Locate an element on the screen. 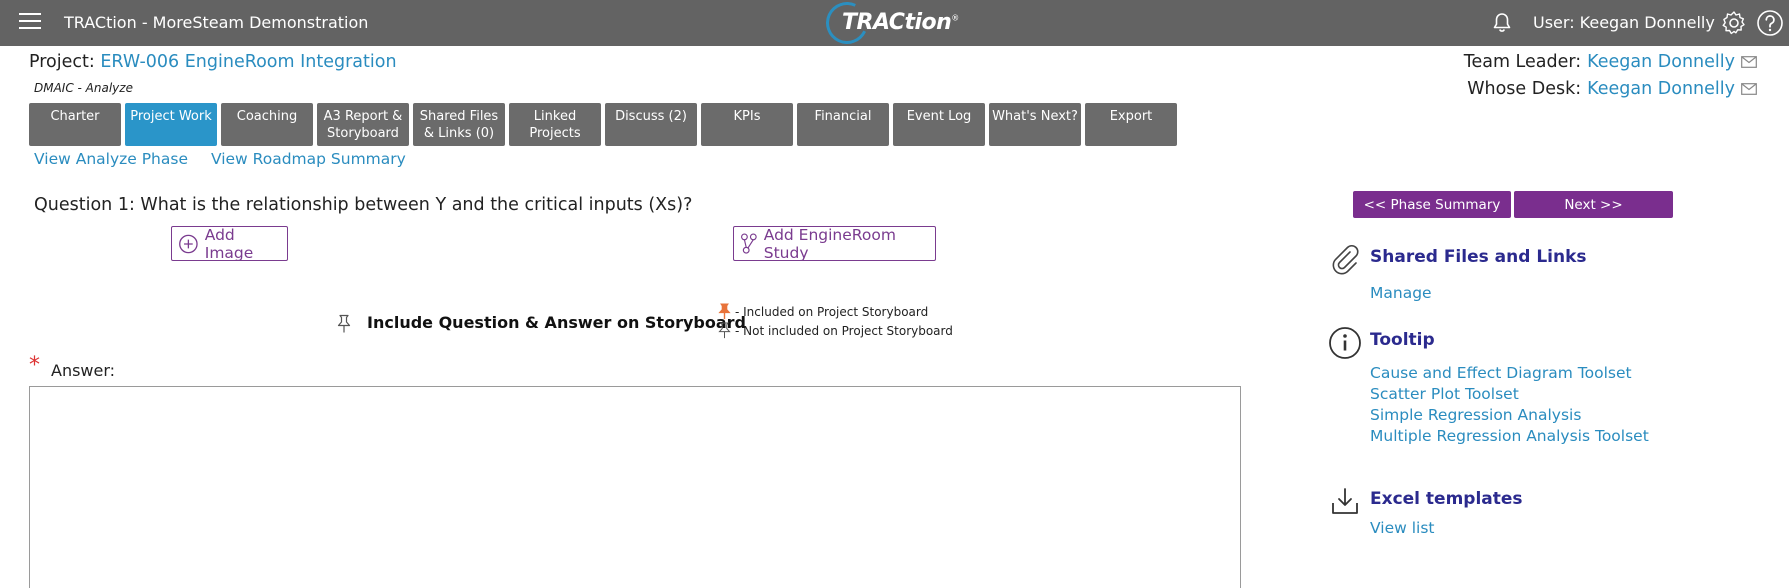  excel-templates-links: View list is located at coordinates (1402, 528).